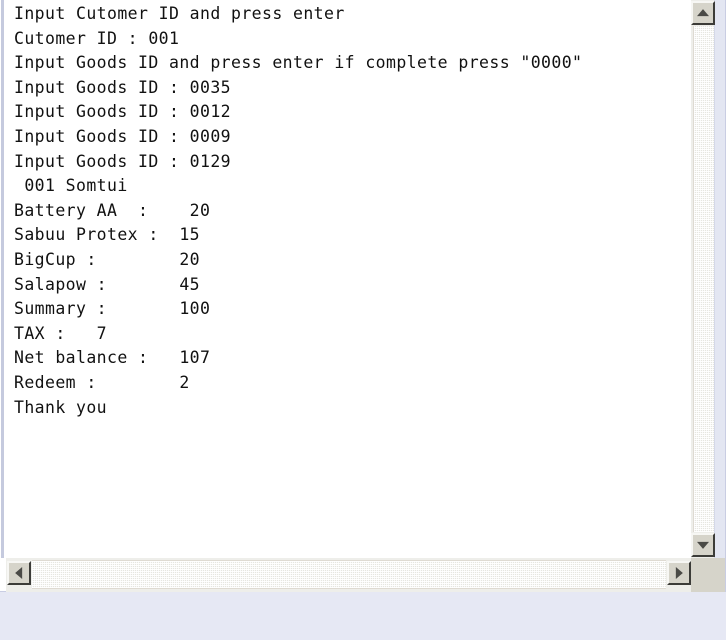 Image resolution: width=726 pixels, height=640 pixels. I want to click on arrow-left-icon, so click(19, 573).